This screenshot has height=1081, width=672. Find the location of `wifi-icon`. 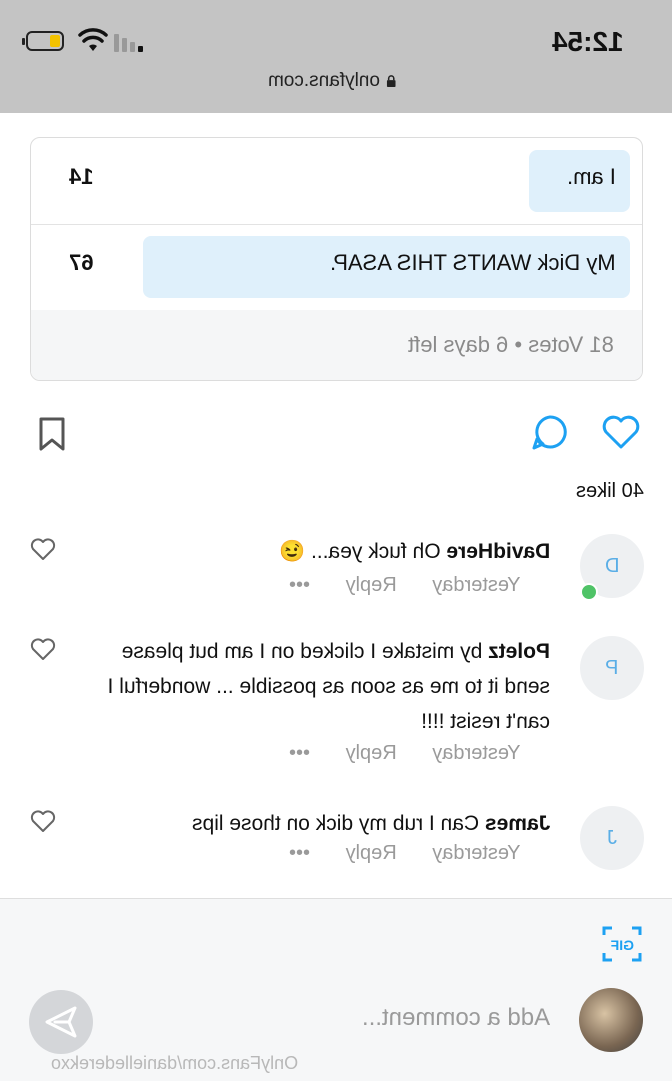

wifi-icon is located at coordinates (93, 39).